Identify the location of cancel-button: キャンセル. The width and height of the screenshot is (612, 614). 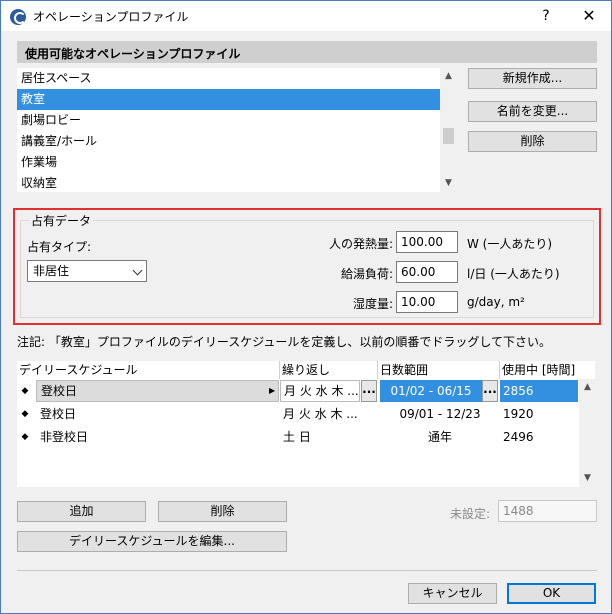
(452, 593).